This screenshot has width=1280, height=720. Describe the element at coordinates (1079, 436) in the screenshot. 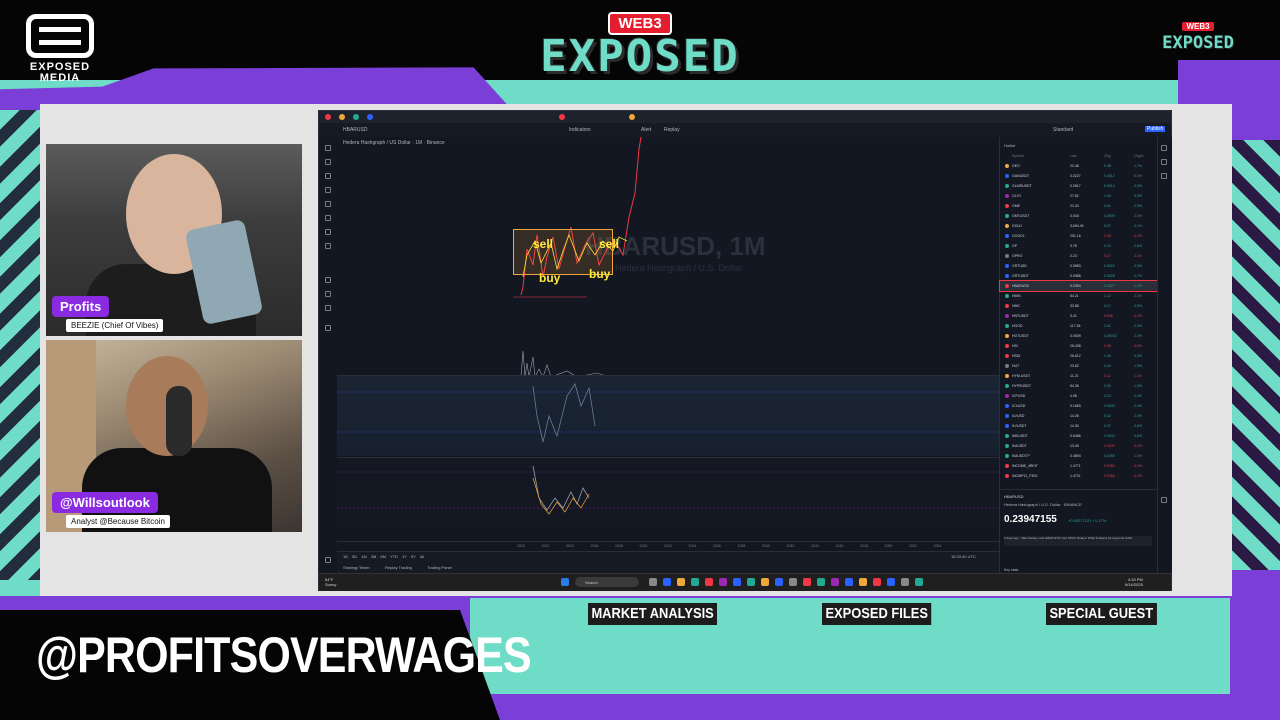

I see `watchlist-row: IMXUSDT 0.6486 0.0042 0.6%` at that location.